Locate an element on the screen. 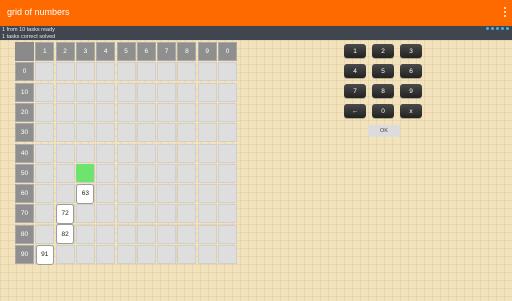 The width and height of the screenshot is (512, 301). key-8: 8 is located at coordinates (383, 91).